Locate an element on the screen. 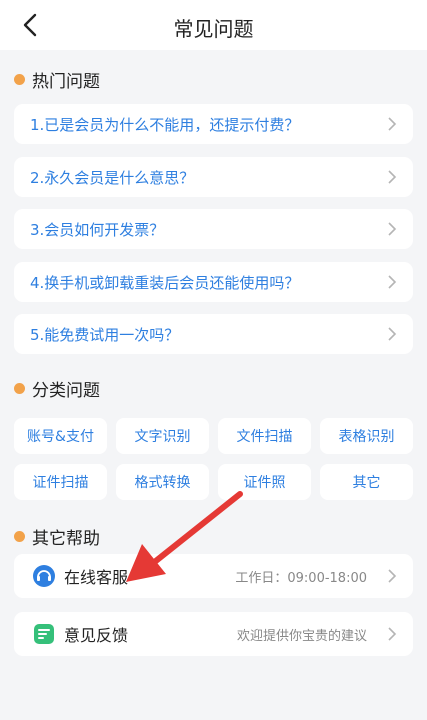  headset-icon is located at coordinates (44, 576).